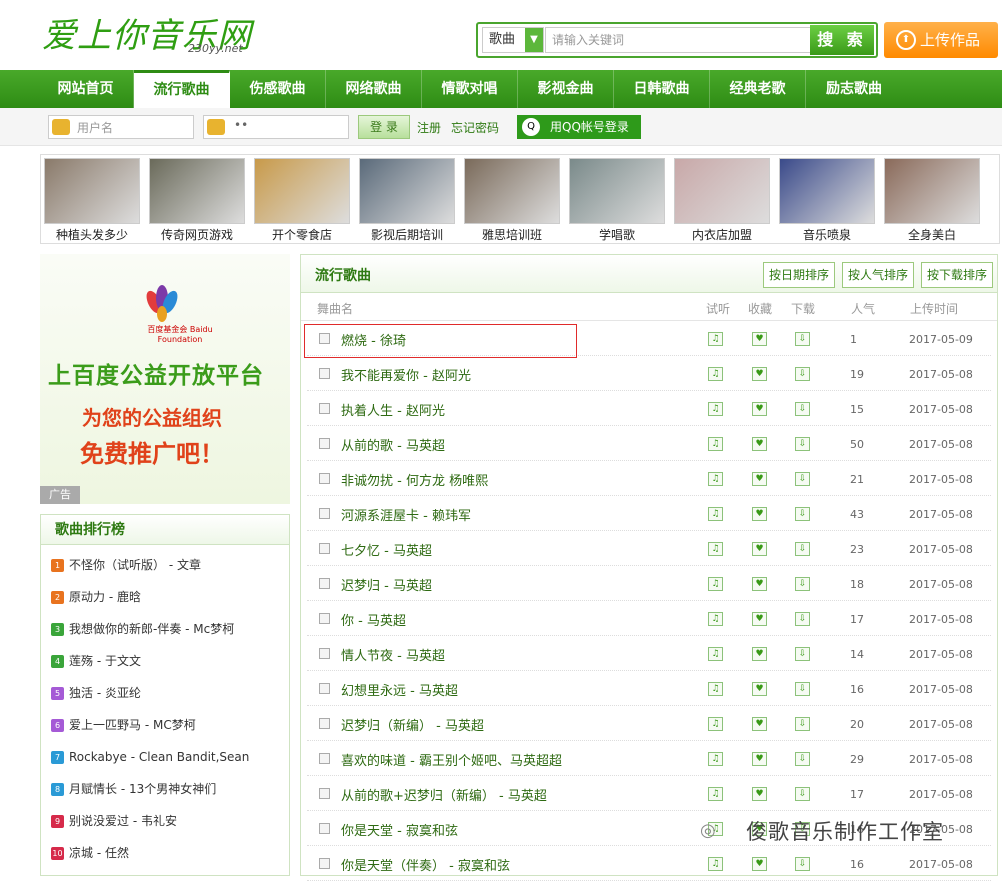  What do you see at coordinates (579, 127) in the screenshot?
I see `qq-login-button: Q 用QQ帐号登录` at bounding box center [579, 127].